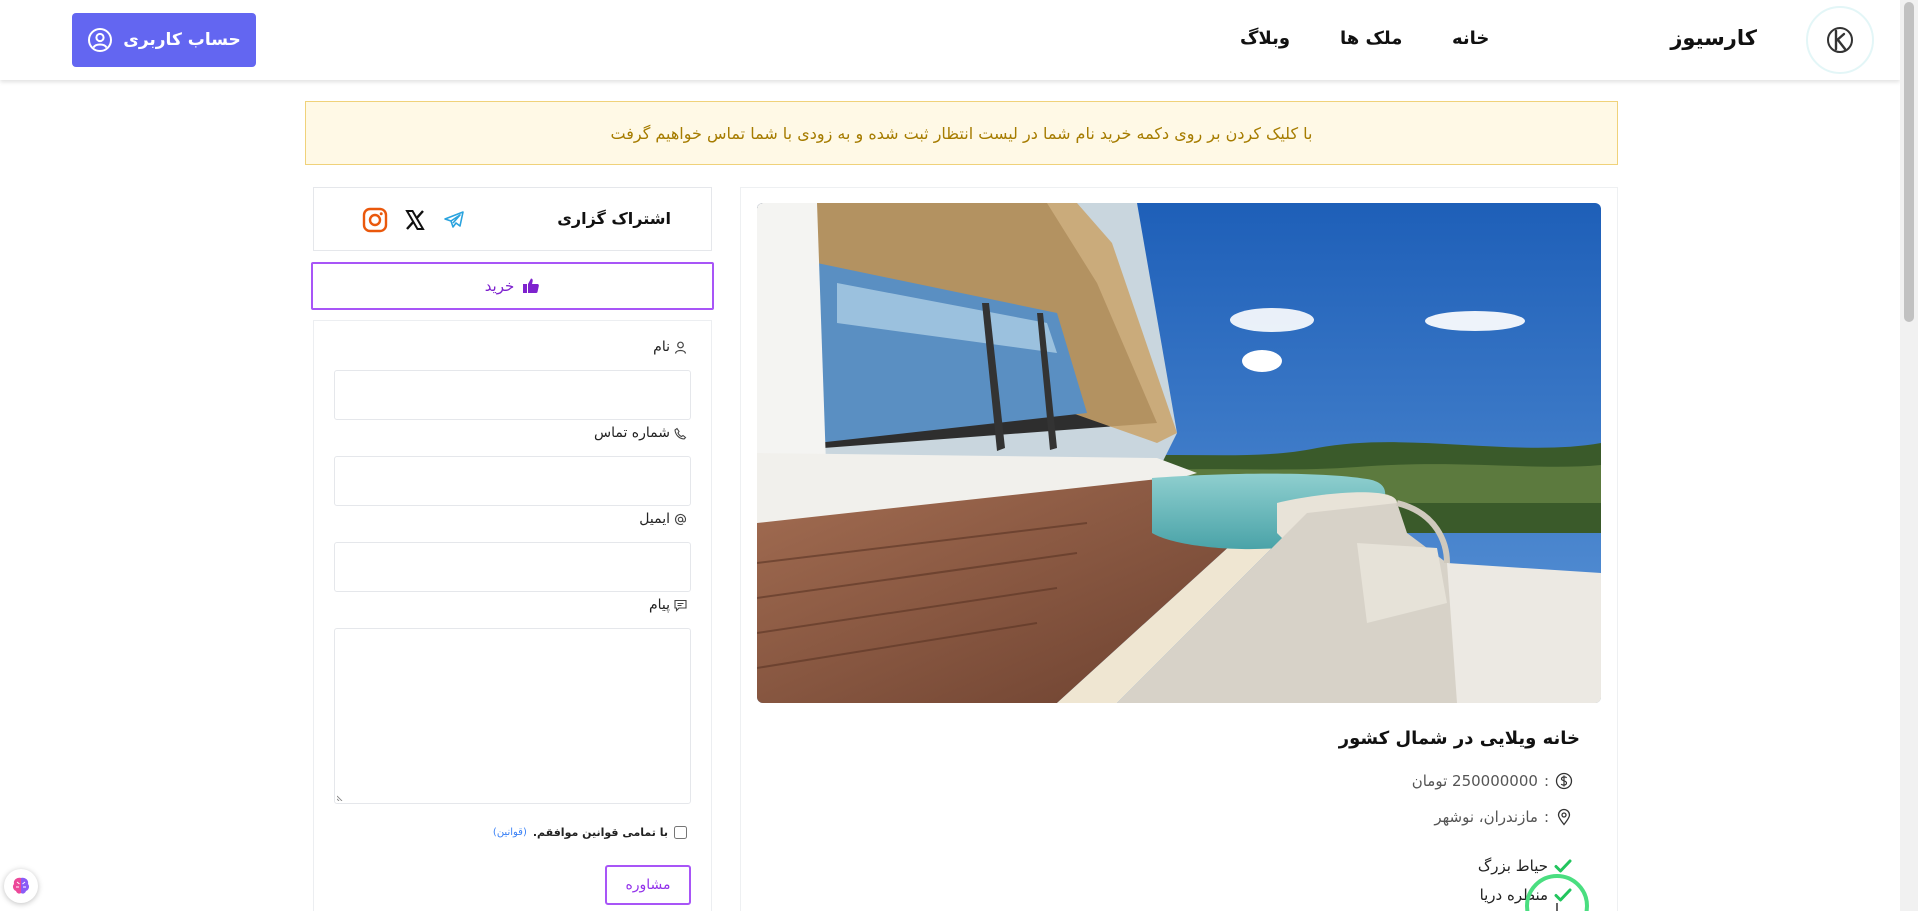 The image size is (1918, 911). Describe the element at coordinates (512, 716) in the screenshot. I see `message-textarea` at that location.